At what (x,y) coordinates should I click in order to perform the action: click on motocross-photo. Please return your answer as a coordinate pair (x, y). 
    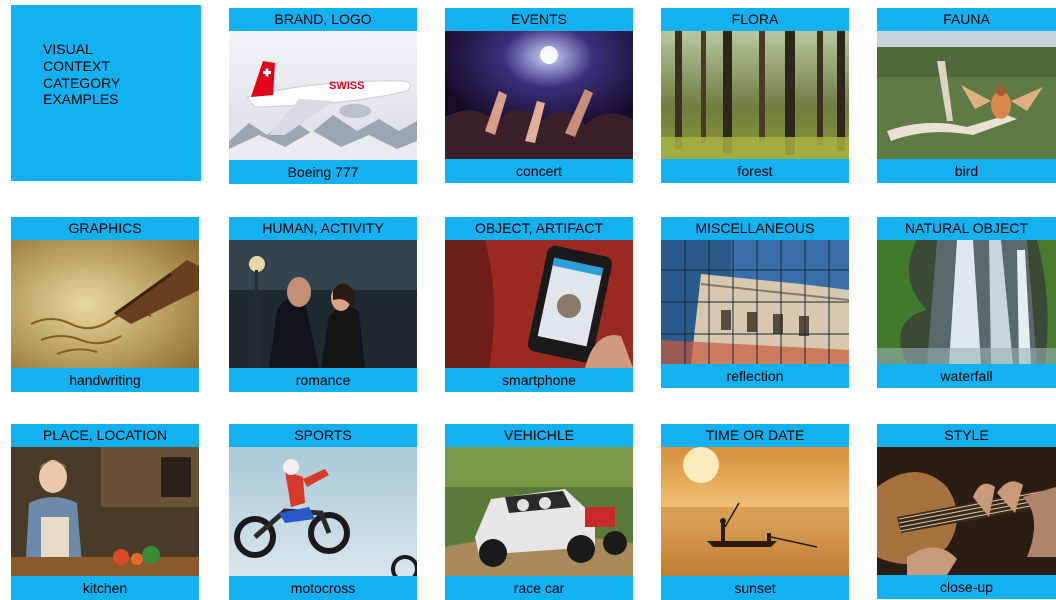
    Looking at the image, I should click on (323, 511).